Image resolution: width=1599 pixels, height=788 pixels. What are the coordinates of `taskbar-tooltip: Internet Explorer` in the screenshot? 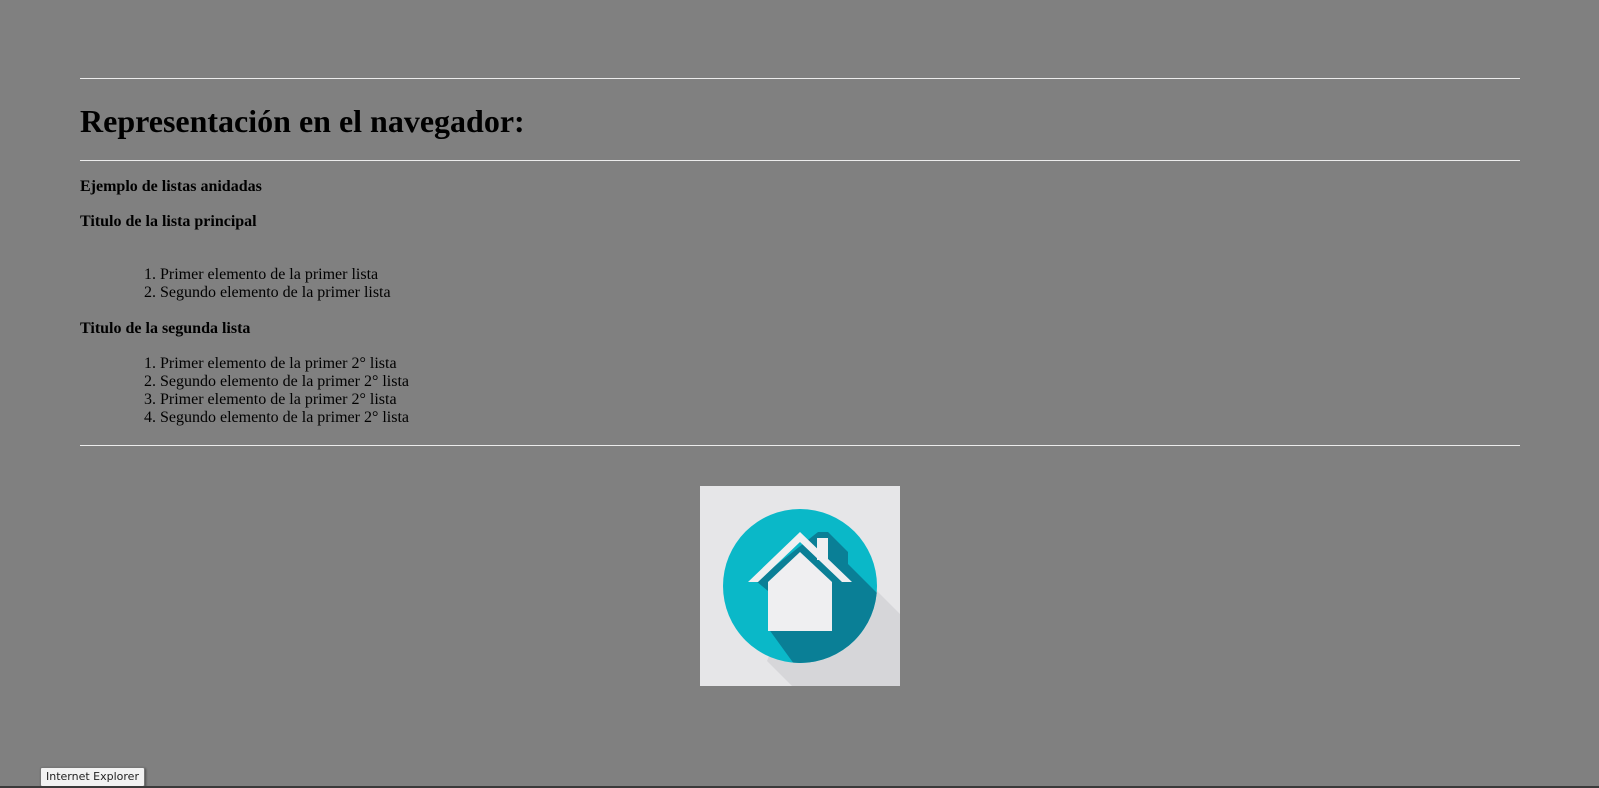 It's located at (92, 777).